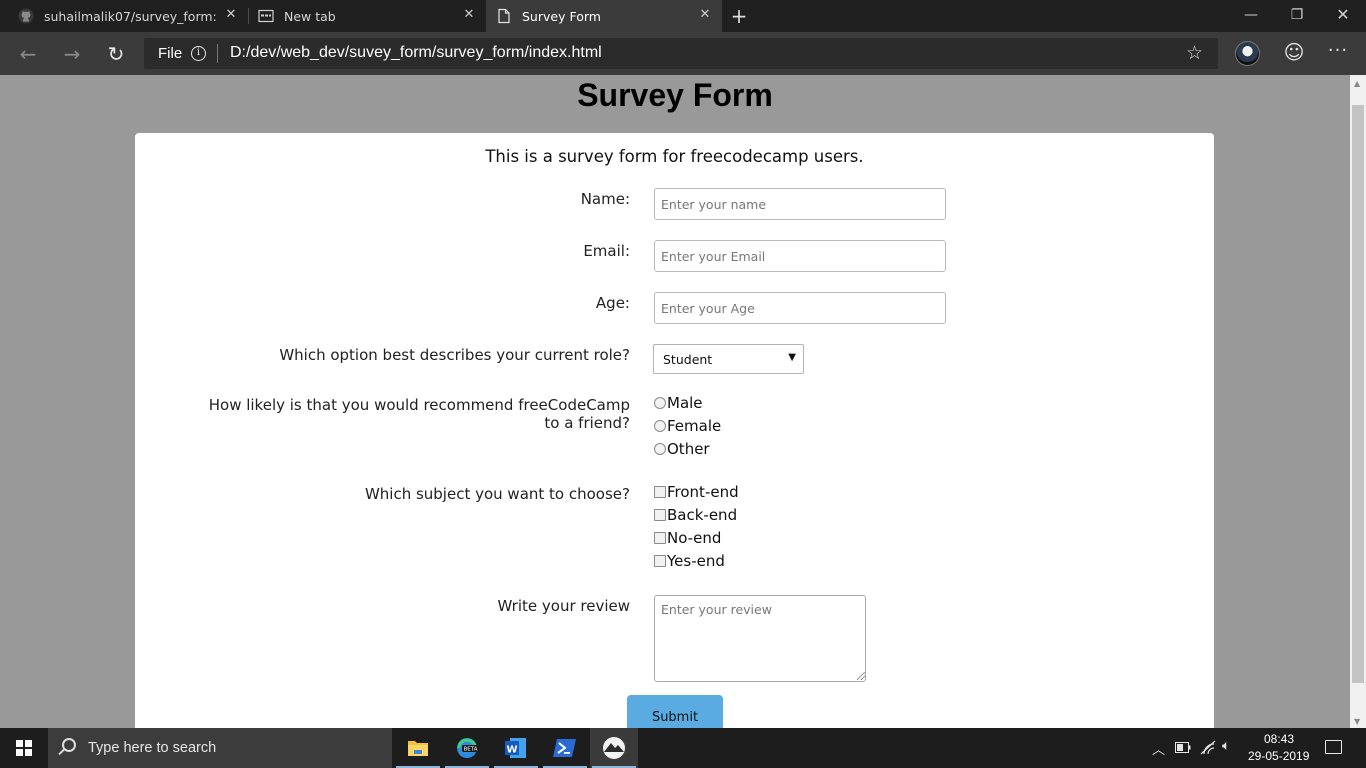 Image resolution: width=1366 pixels, height=768 pixels. I want to click on option-label: Back-end, so click(702, 515).